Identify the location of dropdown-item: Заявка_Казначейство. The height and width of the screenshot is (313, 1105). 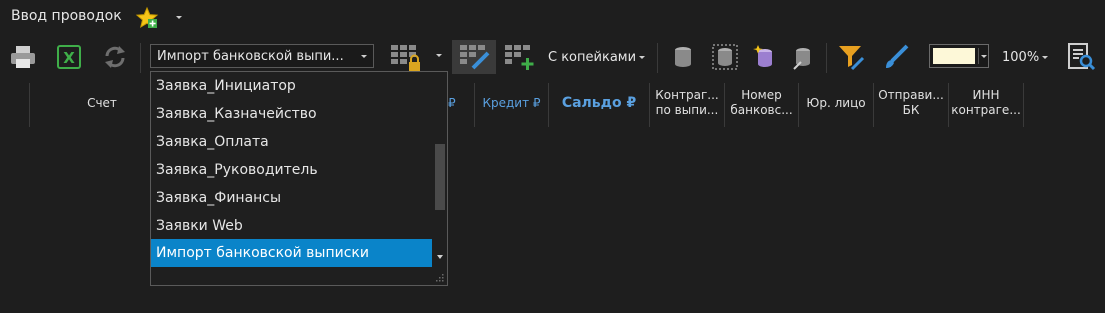
(291, 114).